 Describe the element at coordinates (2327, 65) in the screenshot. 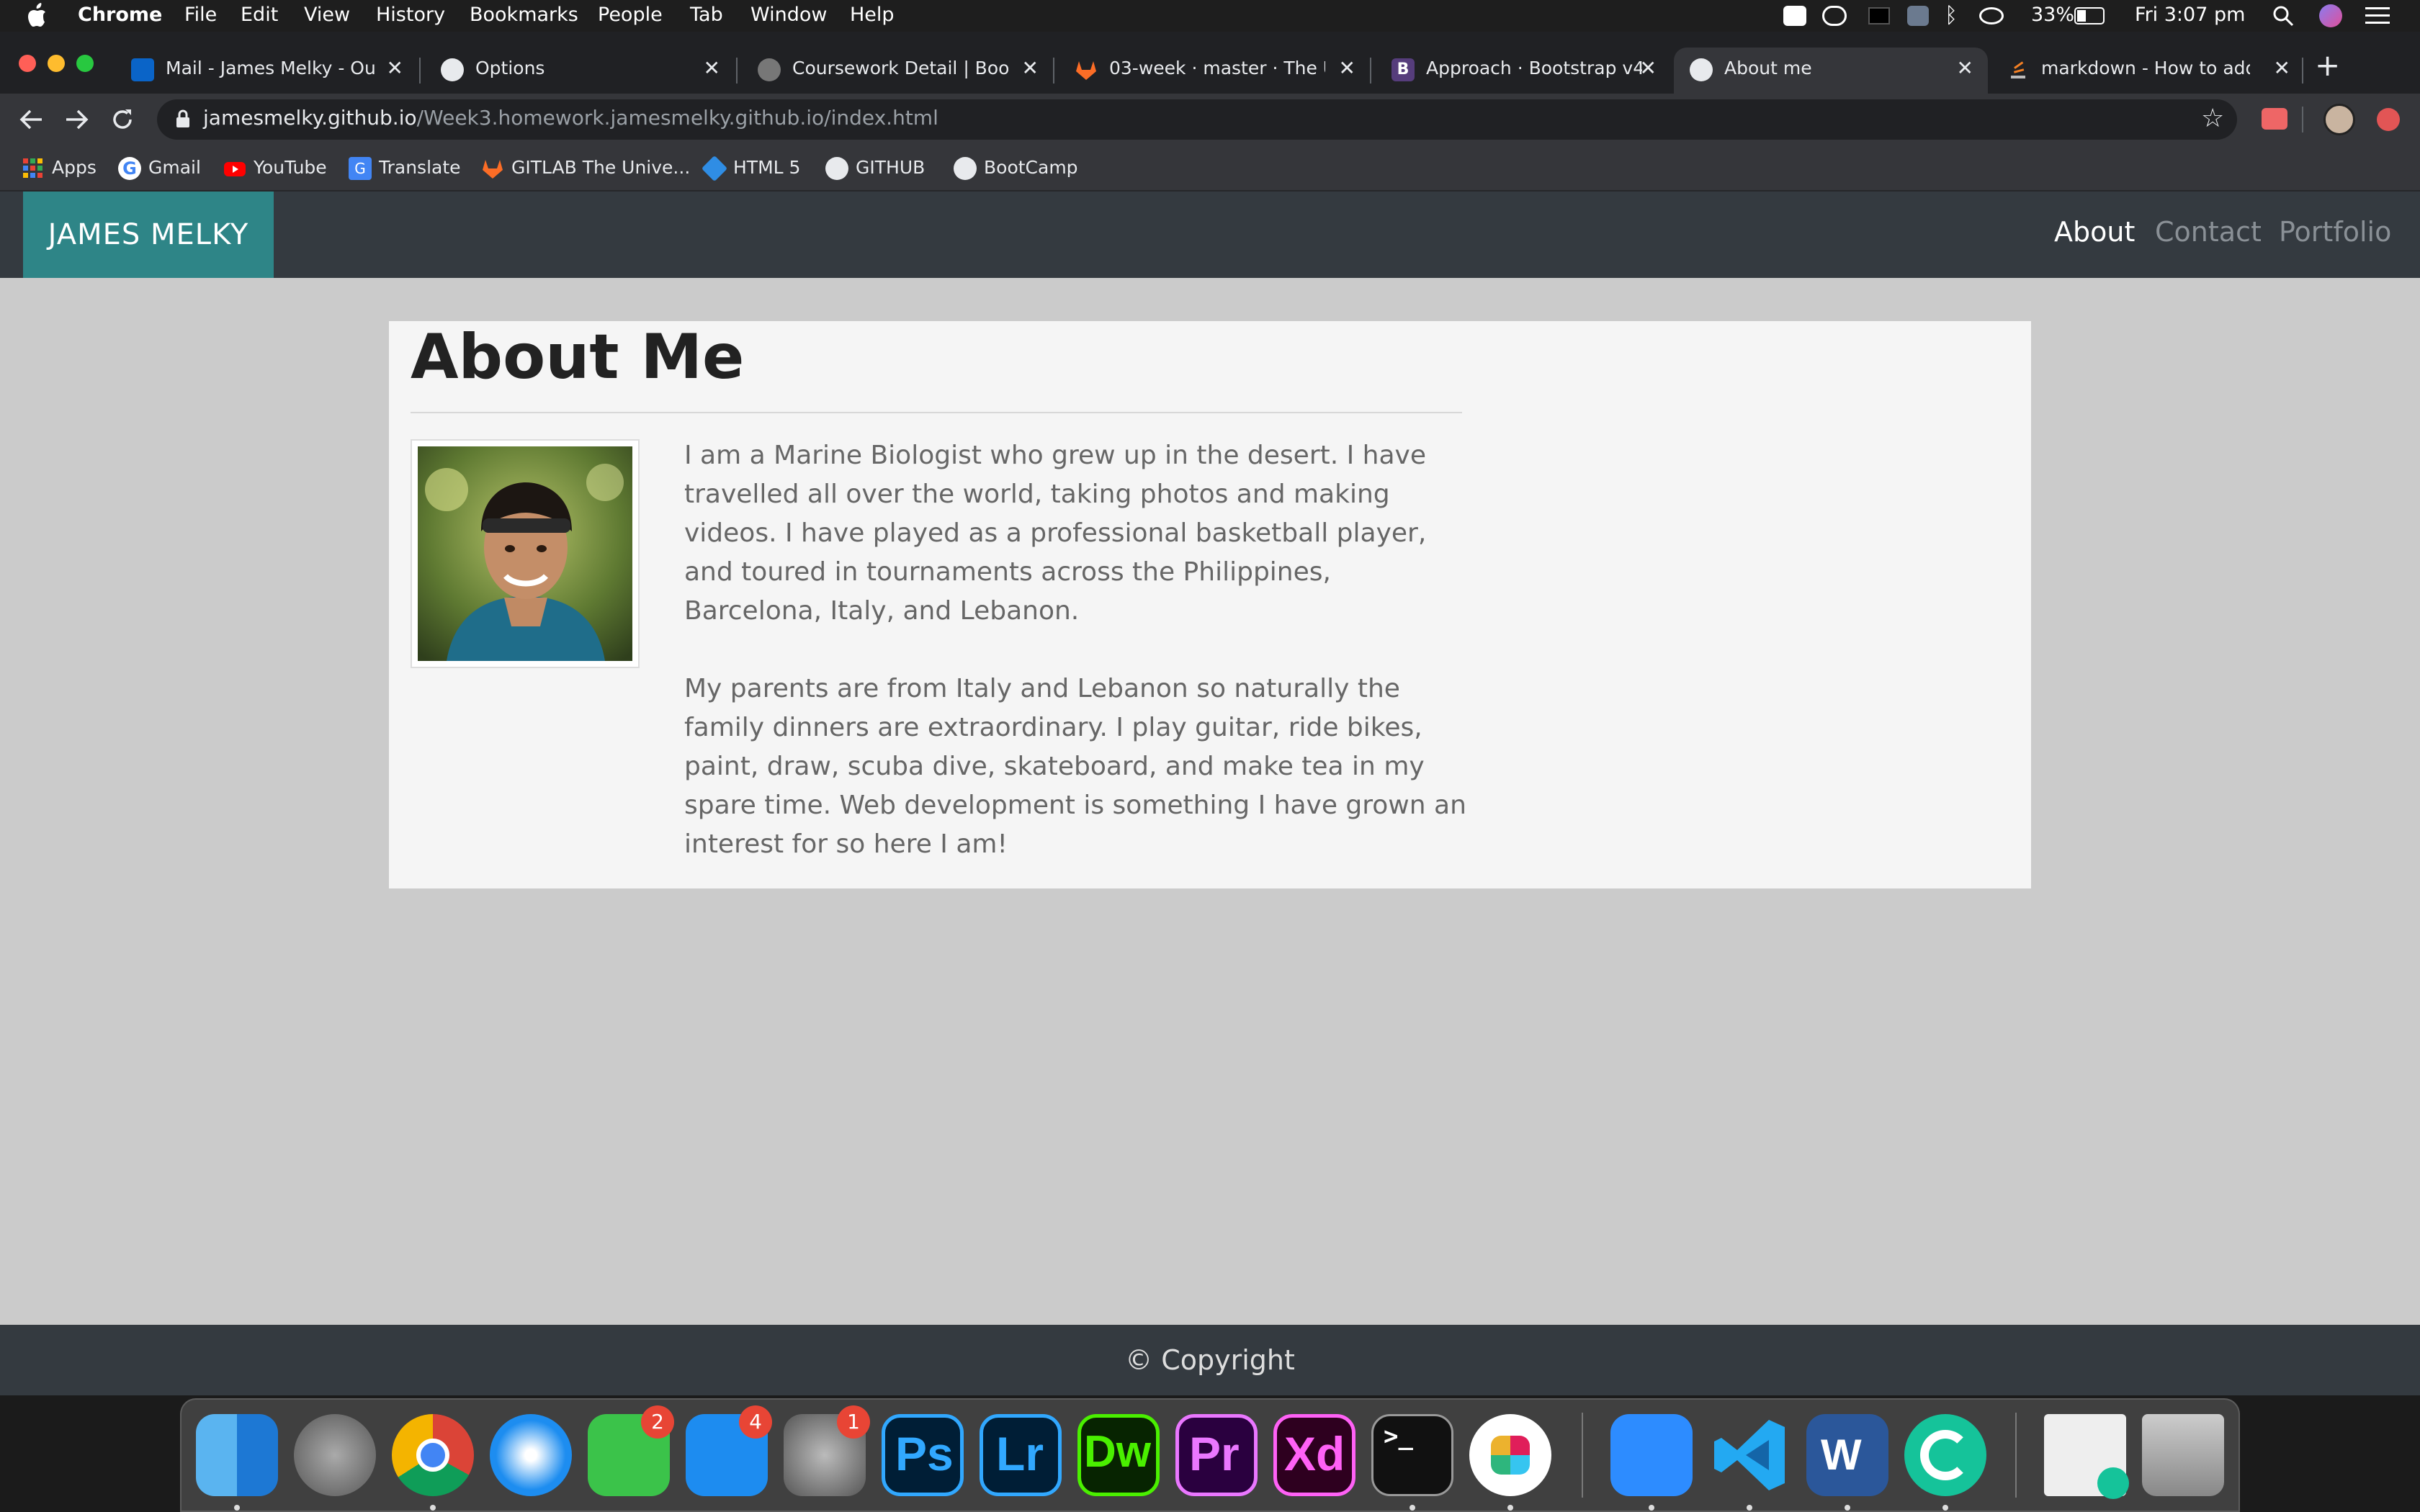

I see `new-tab-plus-icon: +` at that location.